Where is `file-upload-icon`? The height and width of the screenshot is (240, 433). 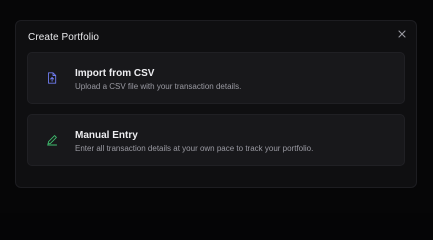
file-upload-icon is located at coordinates (52, 78).